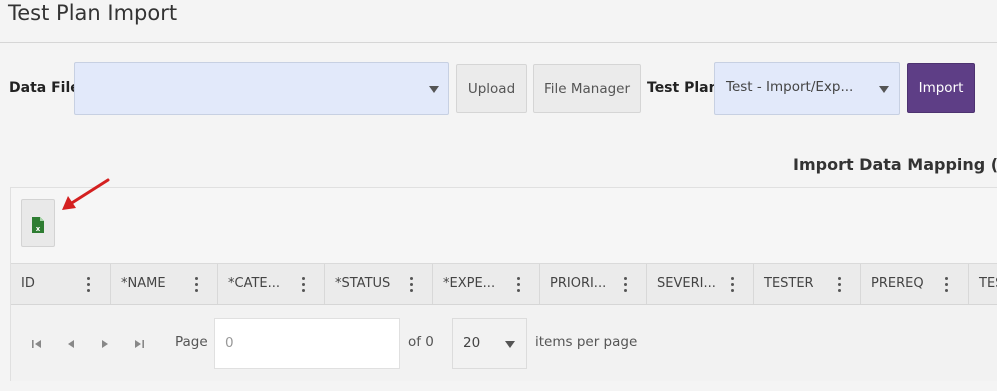  What do you see at coordinates (988, 283) in the screenshot?
I see `column-title: TES` at bounding box center [988, 283].